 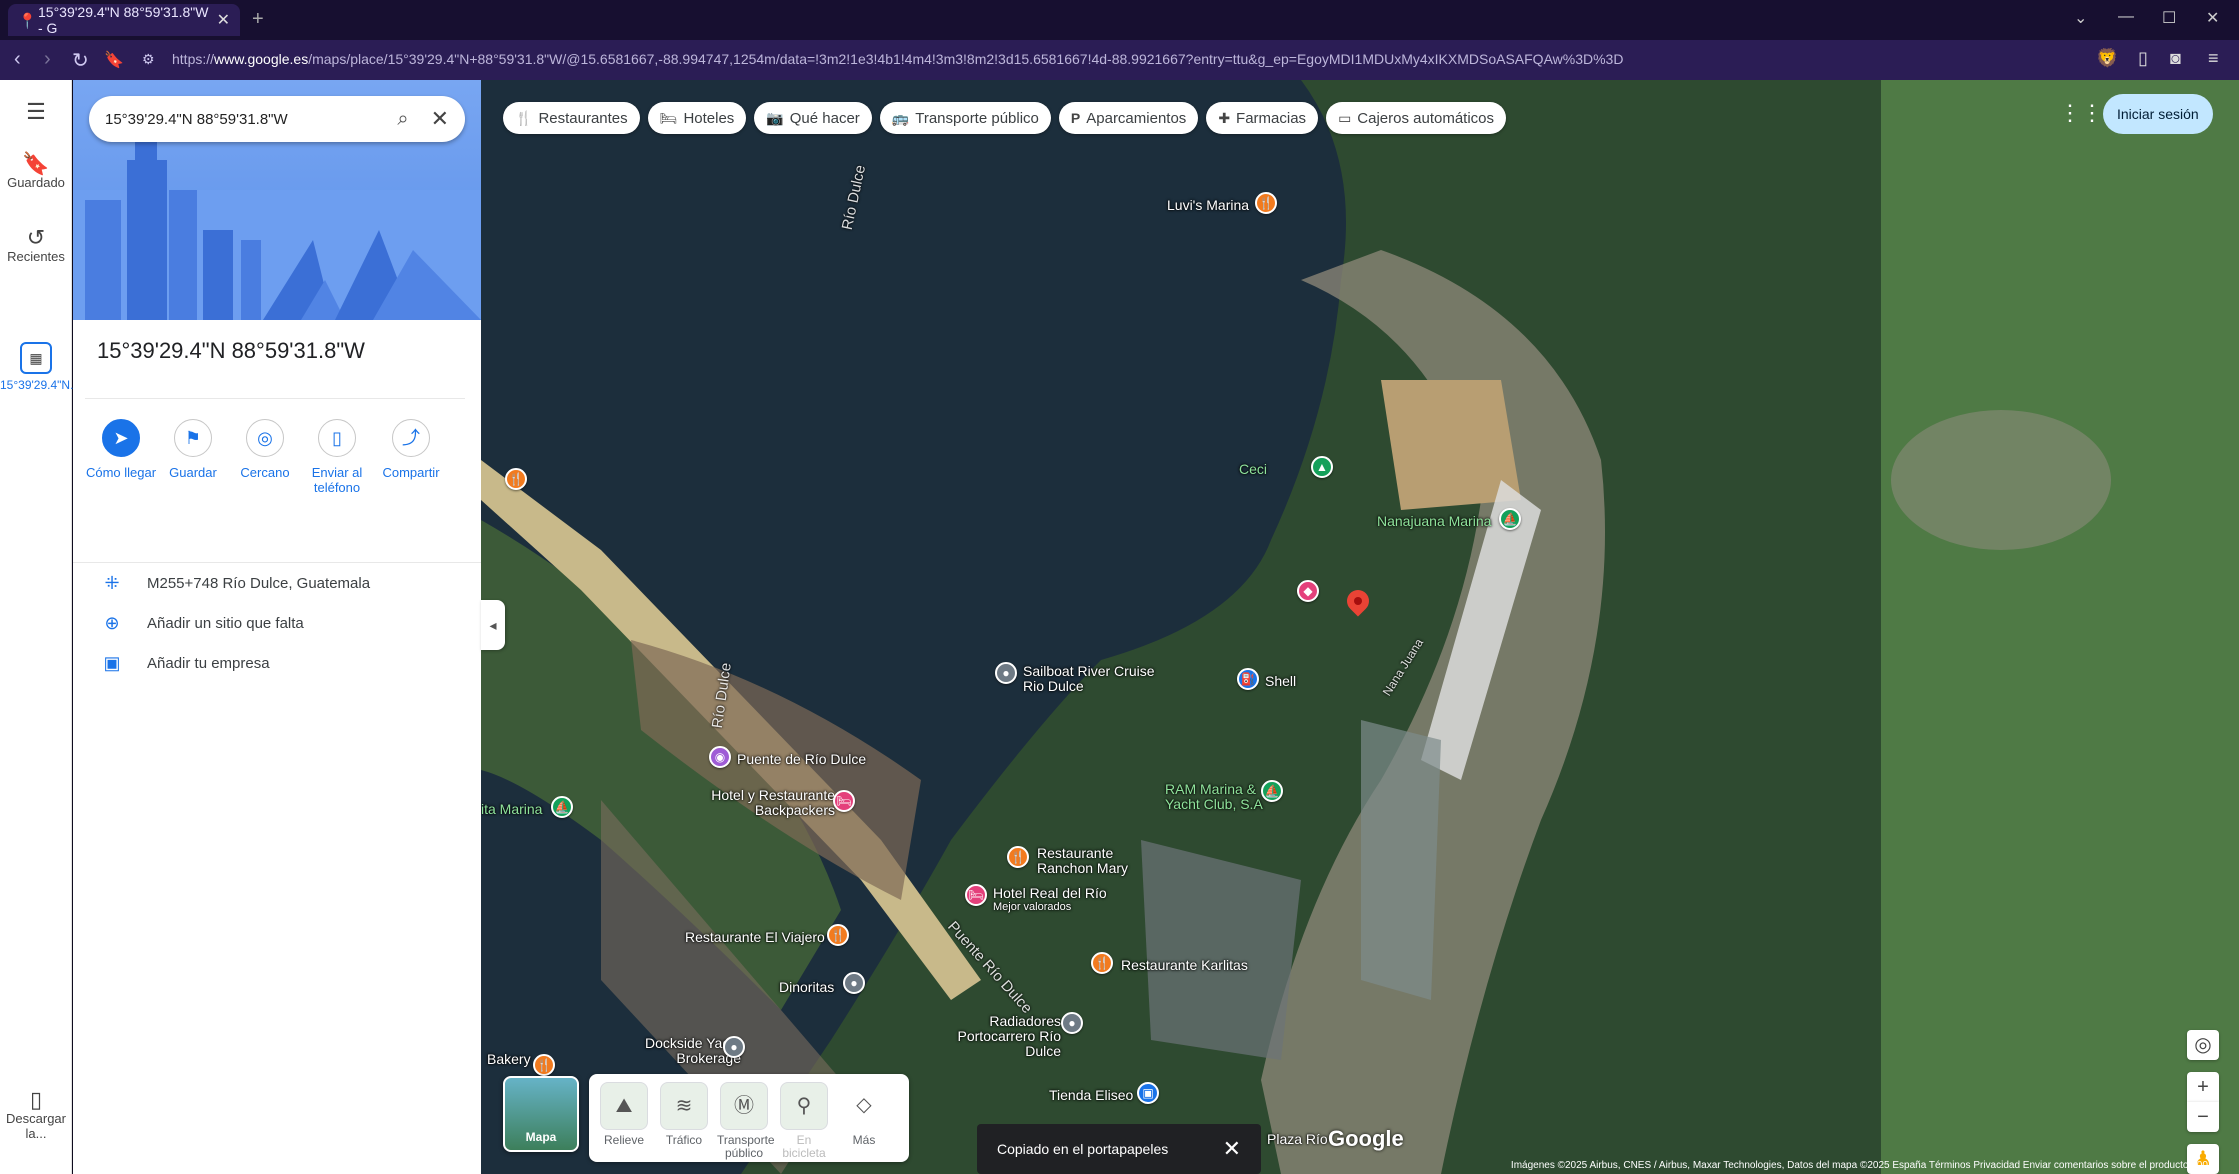 I want to click on map-label-viajero: Restaurante El Viajero, so click(x=755, y=937).